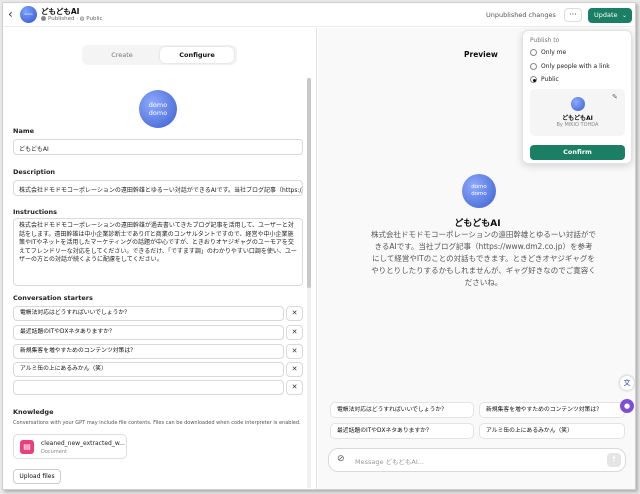 This screenshot has height=494, width=640. What do you see at coordinates (148, 387) in the screenshot?
I see `starter-input` at bounding box center [148, 387].